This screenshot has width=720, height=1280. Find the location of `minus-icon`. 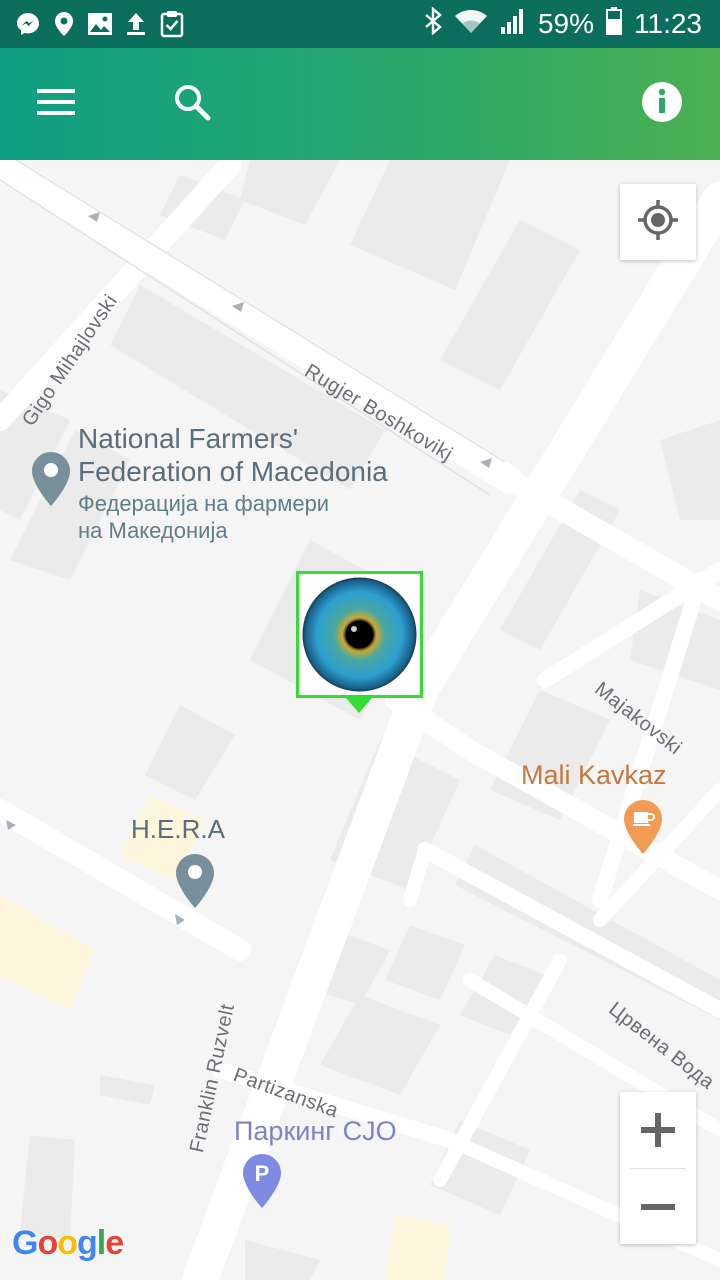

minus-icon is located at coordinates (658, 1207).